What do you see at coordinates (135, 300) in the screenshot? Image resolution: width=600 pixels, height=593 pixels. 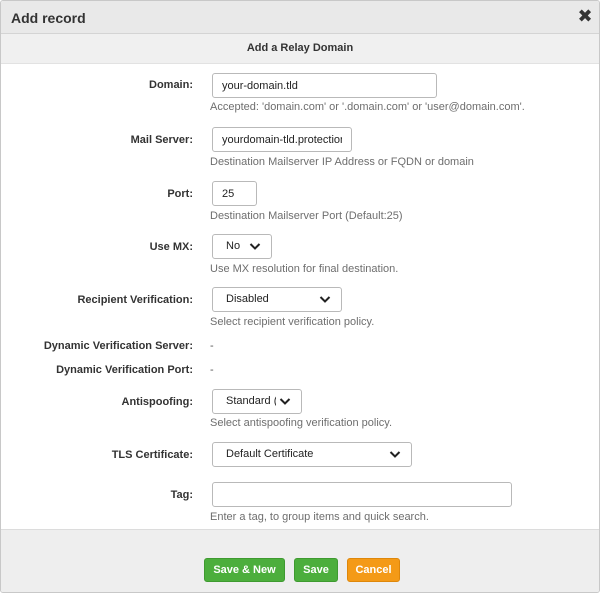 I see `recipient-verification-label: Recipient Verification:` at bounding box center [135, 300].